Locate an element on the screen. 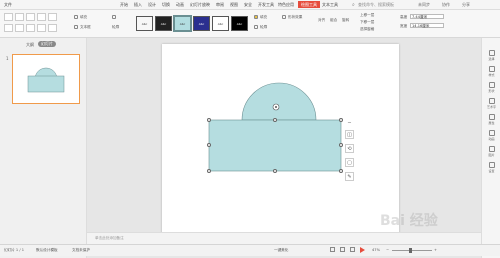 The width and height of the screenshot is (500, 258). share-button: 分享 is located at coordinates (466, 5).